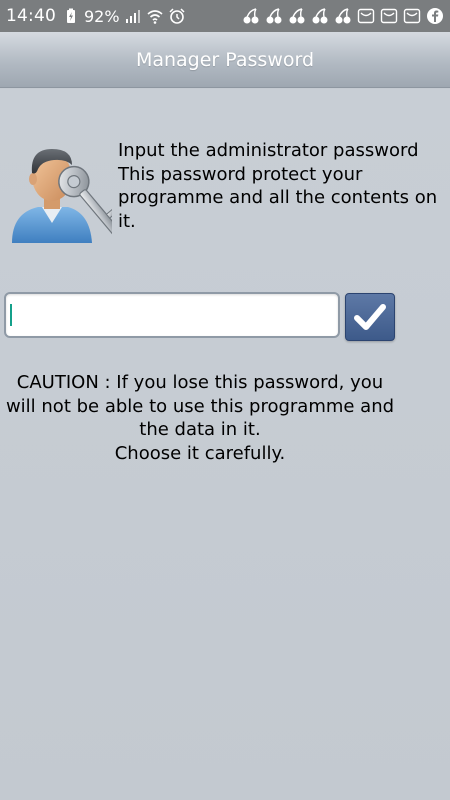 The width and height of the screenshot is (450, 800). I want to click on checkmark-icon, so click(370, 317).